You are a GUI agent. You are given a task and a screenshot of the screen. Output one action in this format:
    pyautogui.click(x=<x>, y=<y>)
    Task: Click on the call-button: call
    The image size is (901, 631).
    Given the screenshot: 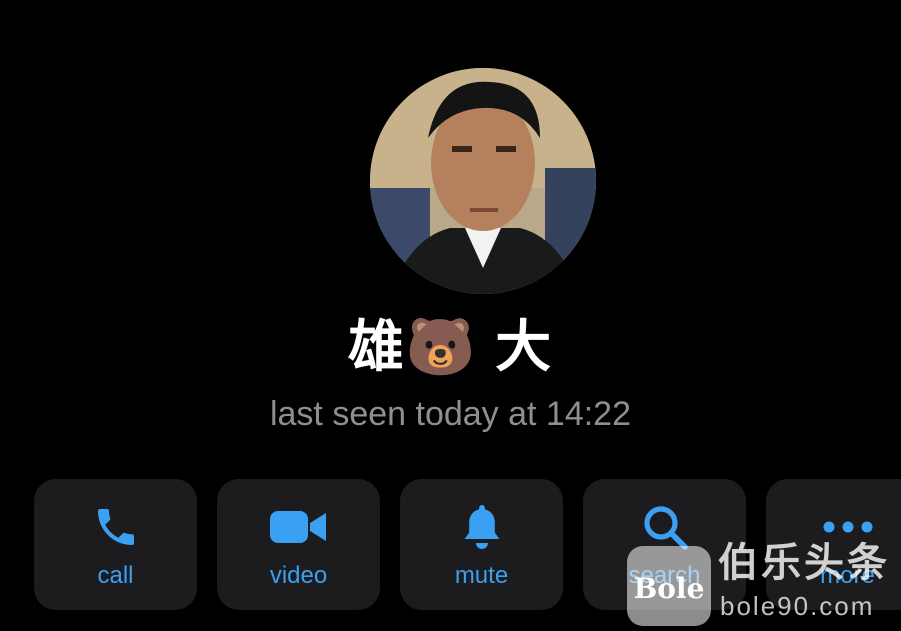 What is the action you would take?
    pyautogui.click(x=115, y=544)
    